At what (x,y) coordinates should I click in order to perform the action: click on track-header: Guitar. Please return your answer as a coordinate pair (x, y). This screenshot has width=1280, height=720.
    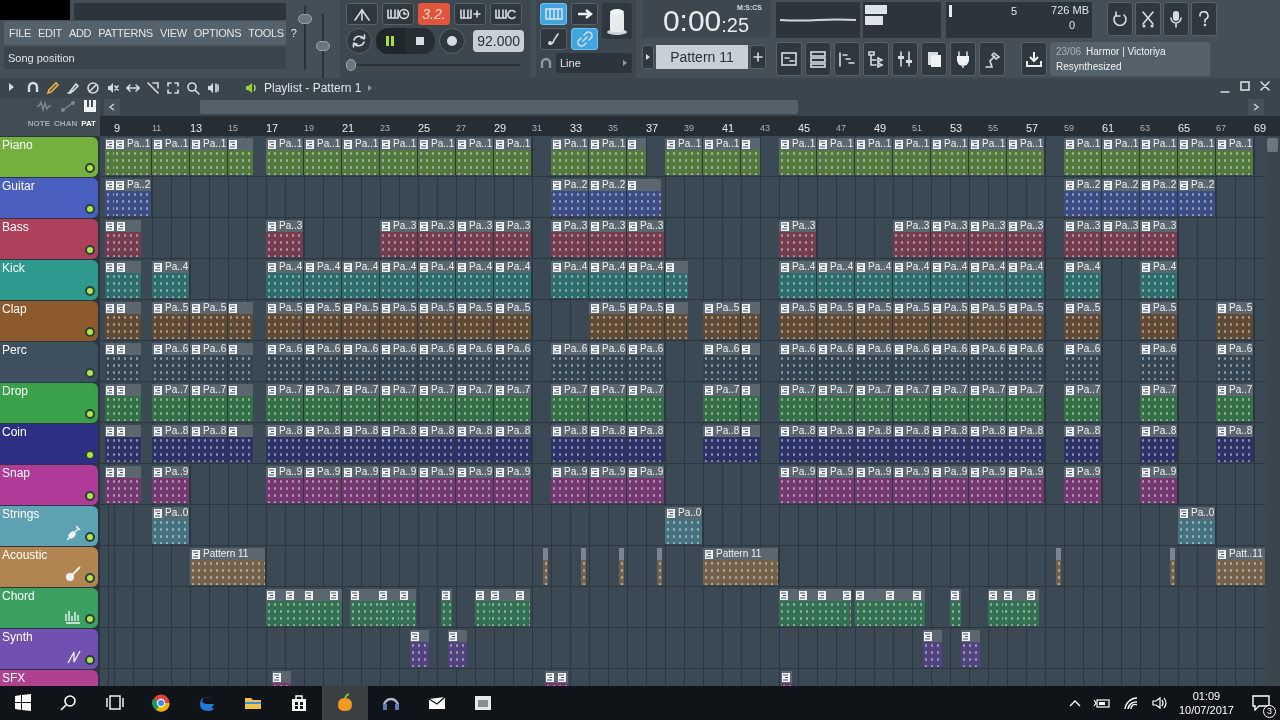
    Looking at the image, I should click on (49, 198).